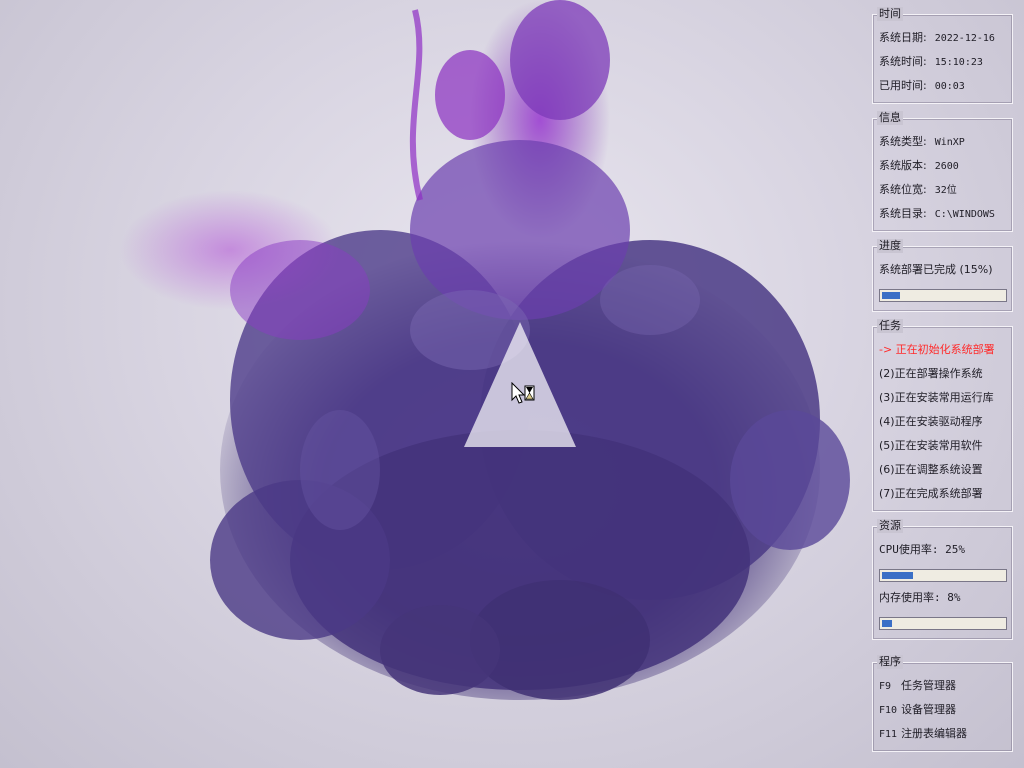 Image resolution: width=1024 pixels, height=768 pixels. I want to click on program-registry-editor-label: 注册表编辑器, so click(934, 733).